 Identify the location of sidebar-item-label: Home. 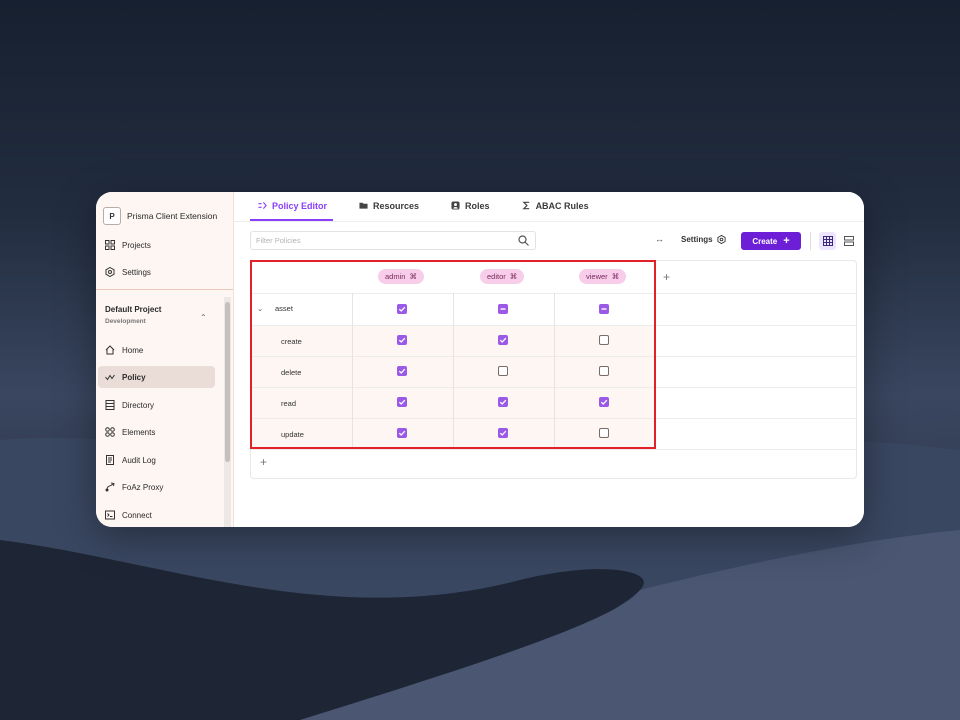
(133, 350).